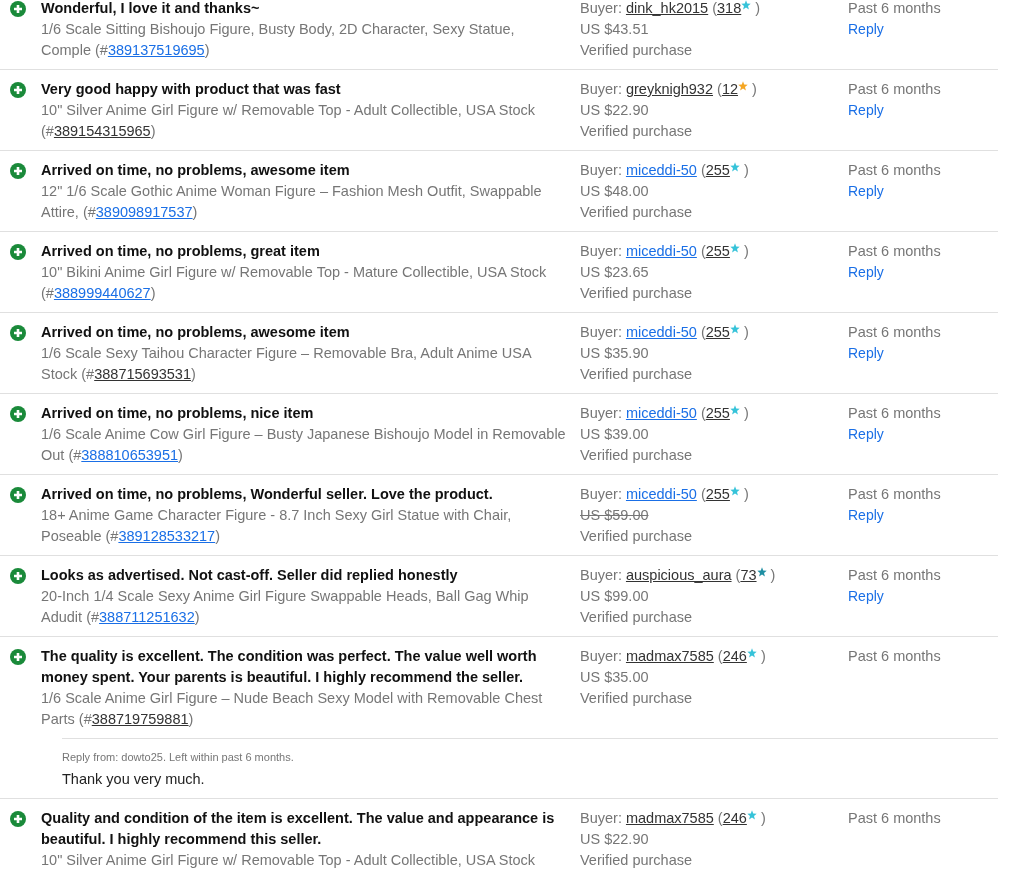 The image size is (1024, 877). I want to click on feedback-comment: Very good happy with product that was fast, so click(191, 89).